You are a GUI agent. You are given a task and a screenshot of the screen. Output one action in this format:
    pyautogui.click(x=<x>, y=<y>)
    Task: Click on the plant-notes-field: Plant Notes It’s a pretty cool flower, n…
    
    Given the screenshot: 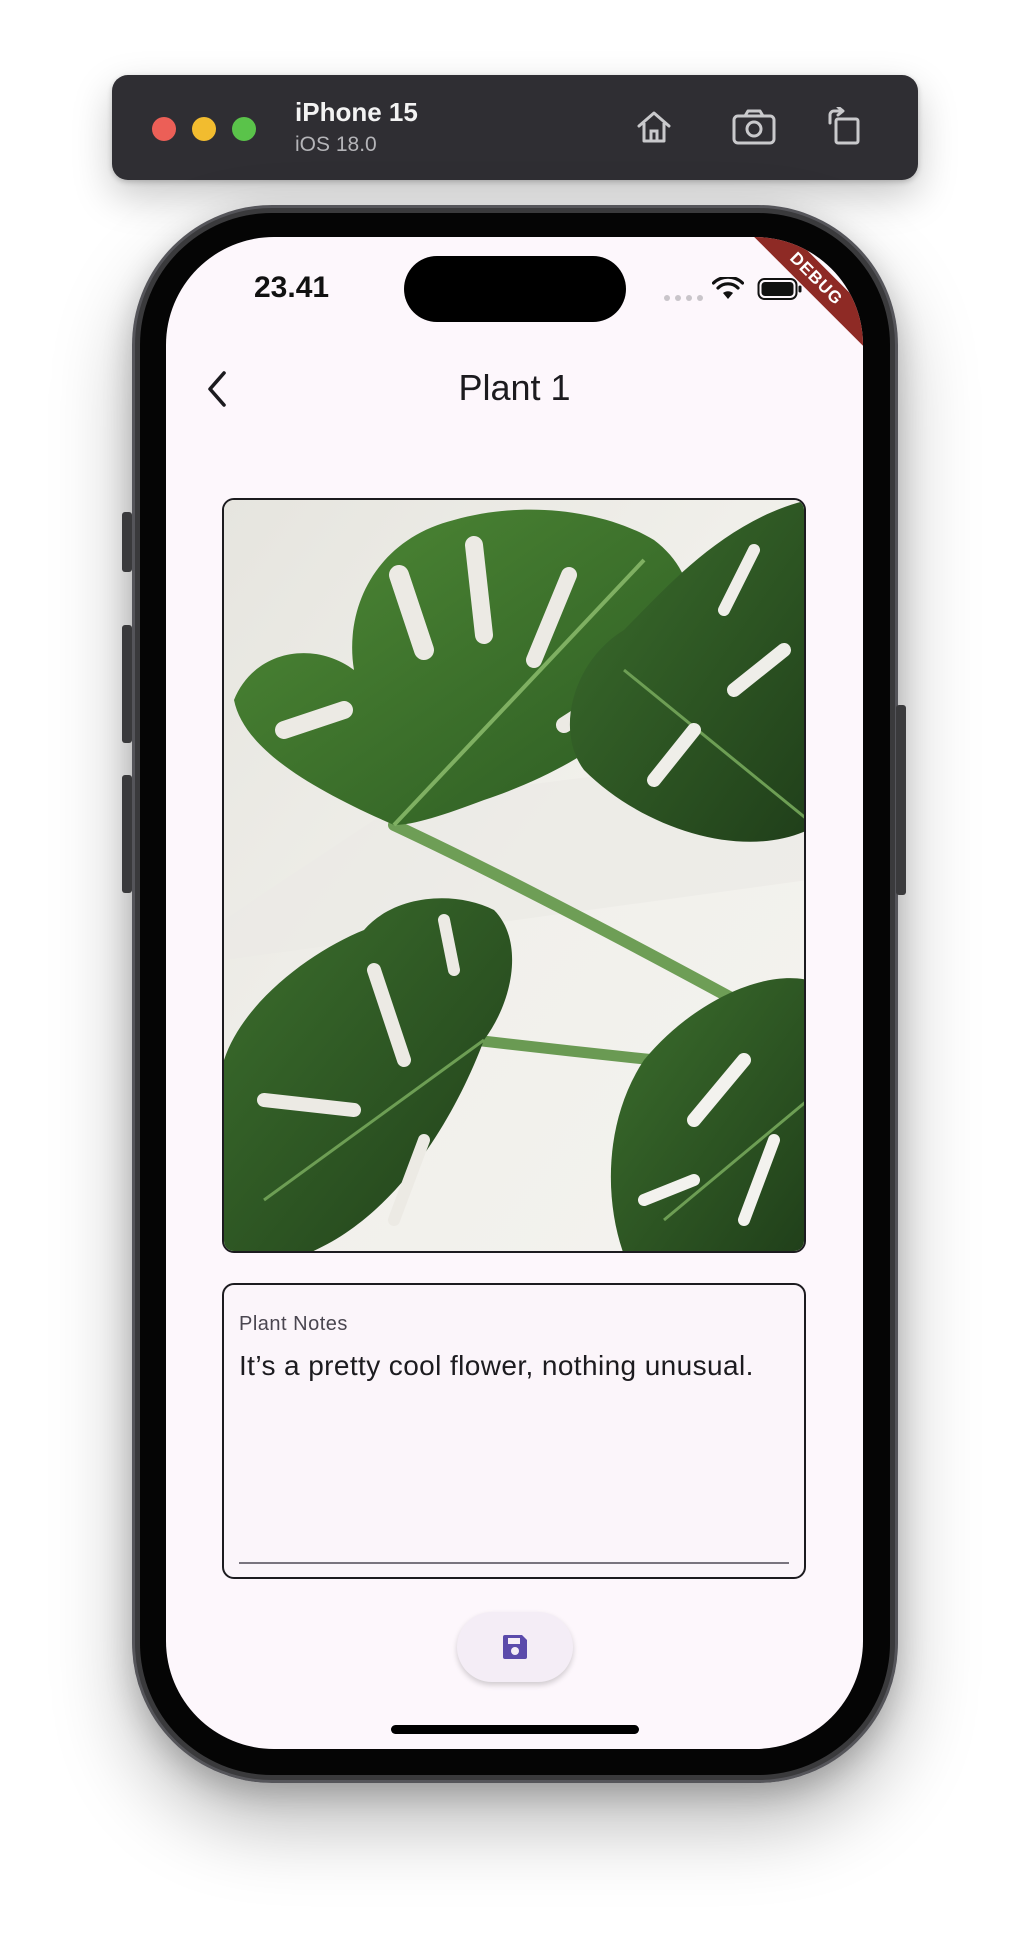 What is the action you would take?
    pyautogui.click(x=514, y=1431)
    